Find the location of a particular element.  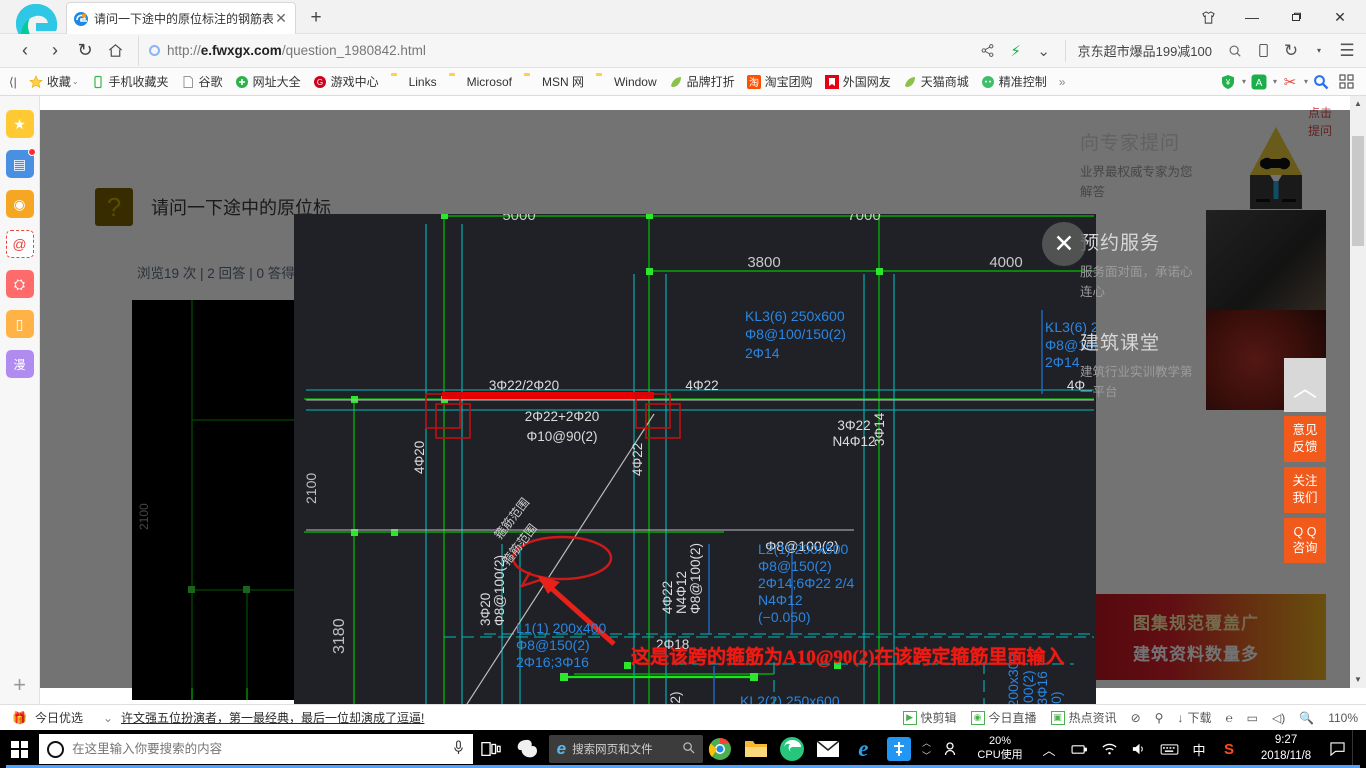

maximize-button is located at coordinates (1296, 17).